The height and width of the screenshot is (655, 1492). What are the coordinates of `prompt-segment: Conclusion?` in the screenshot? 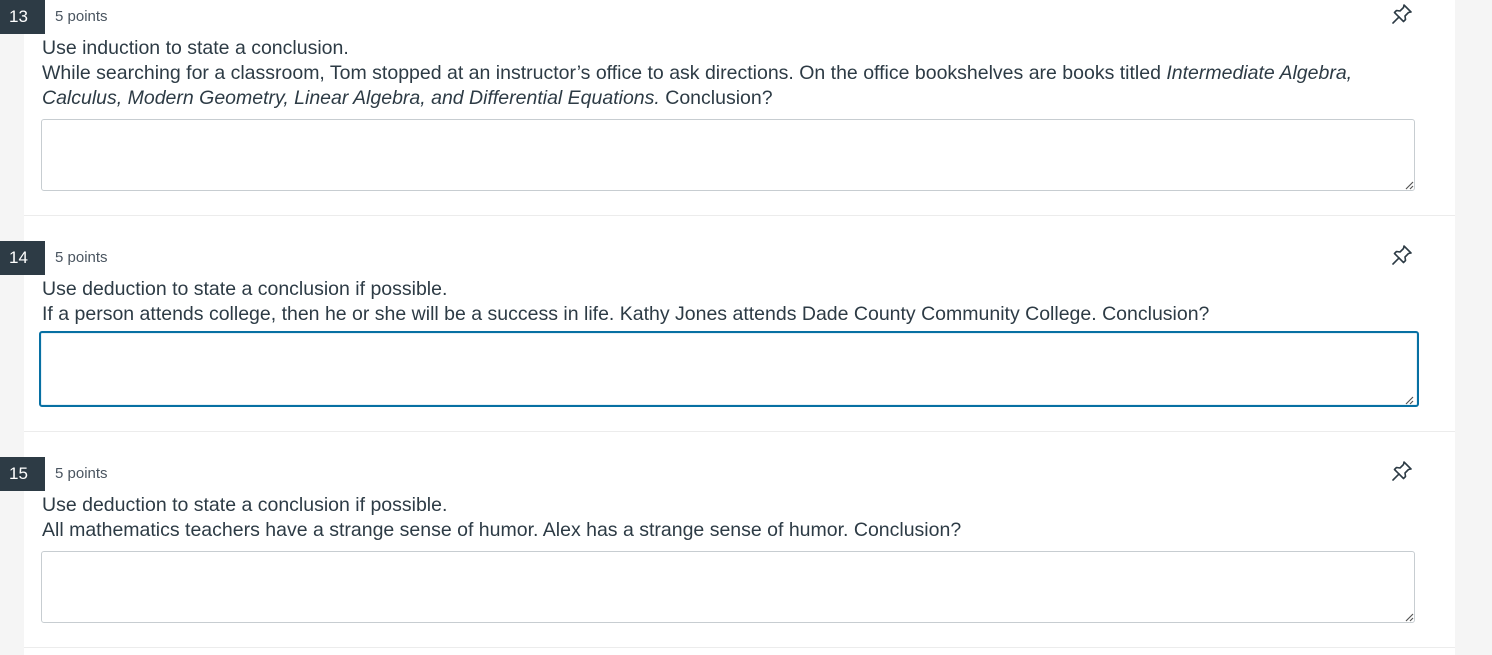 It's located at (716, 98).